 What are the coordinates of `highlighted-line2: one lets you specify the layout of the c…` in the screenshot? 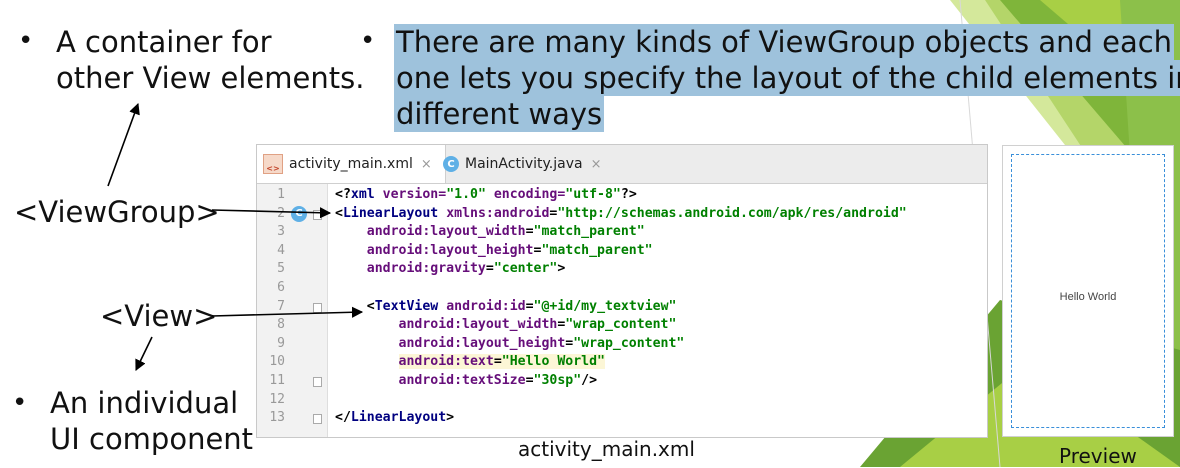 It's located at (787, 78).